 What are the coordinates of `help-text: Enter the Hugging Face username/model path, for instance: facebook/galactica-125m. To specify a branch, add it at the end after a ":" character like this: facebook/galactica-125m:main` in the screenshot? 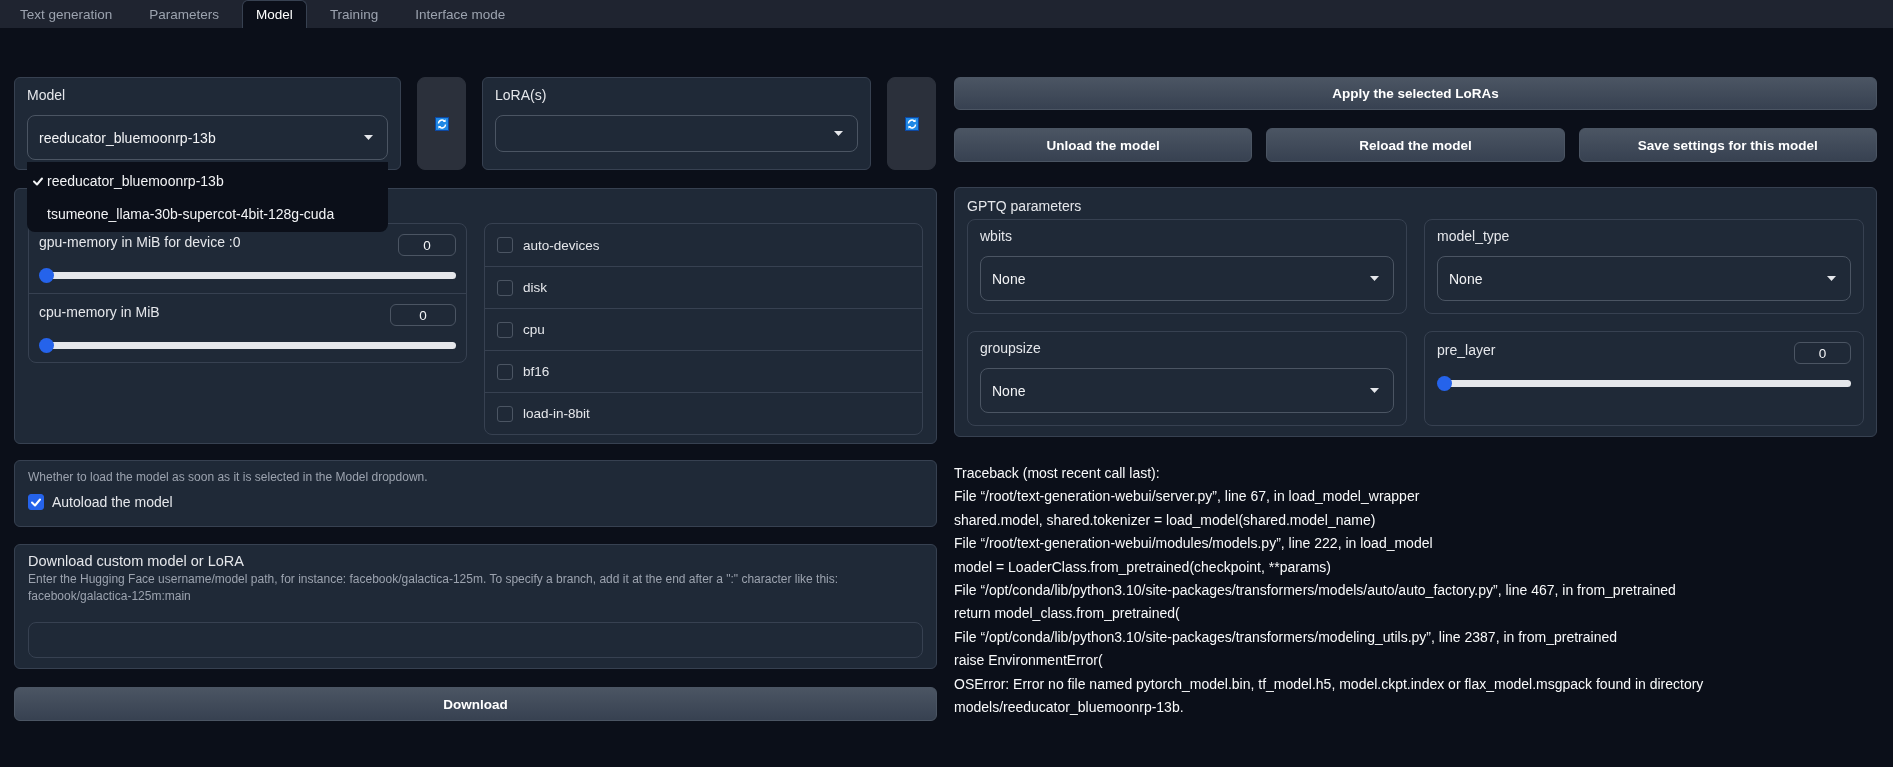 It's located at (434, 588).